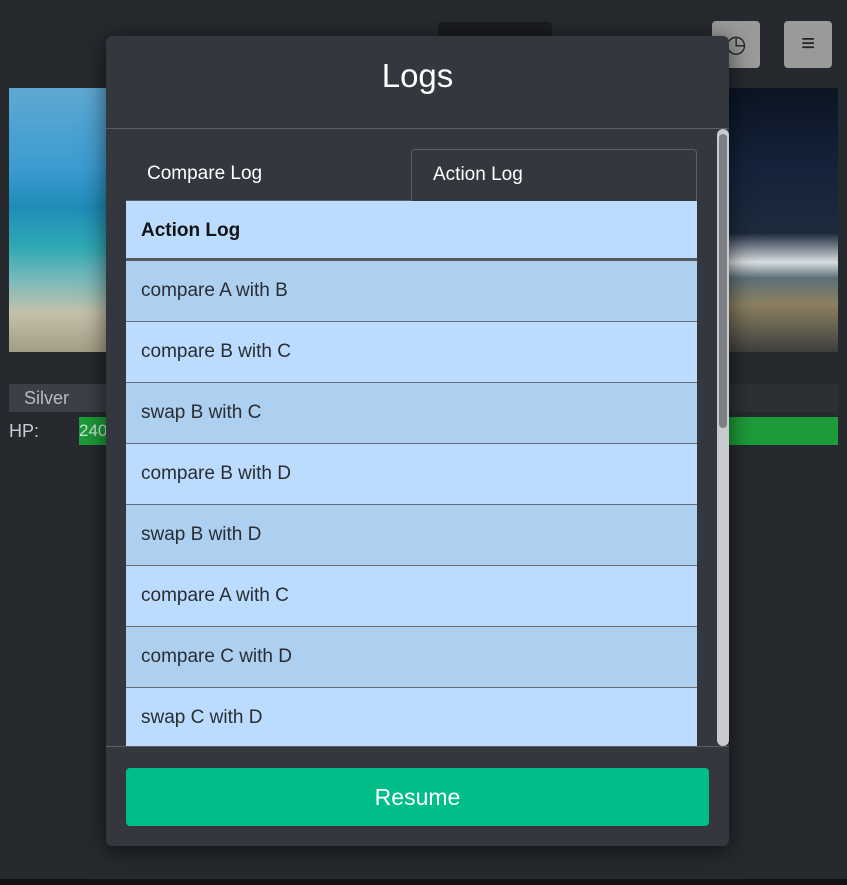 The width and height of the screenshot is (847, 885). I want to click on row-text: swap C with D, so click(202, 717).